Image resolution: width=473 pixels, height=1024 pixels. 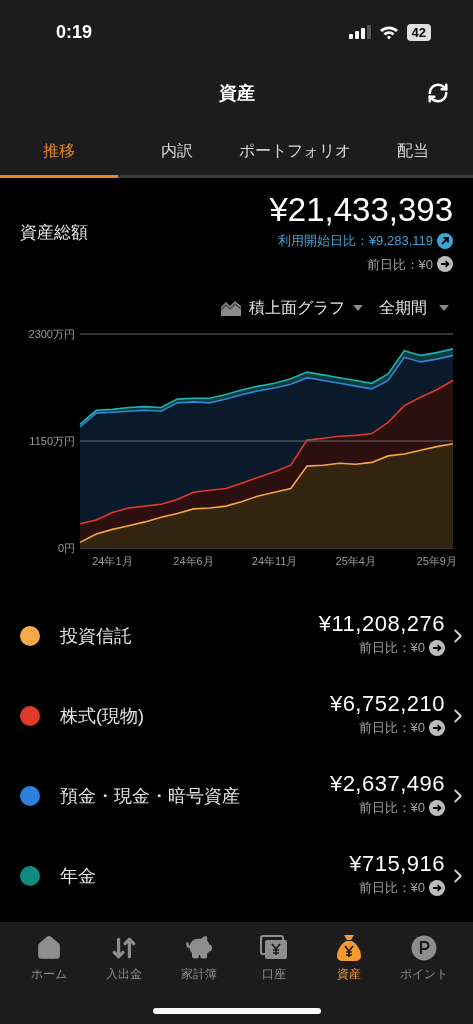 What do you see at coordinates (96, 636) in the screenshot?
I see `category-name: 投資信託` at bounding box center [96, 636].